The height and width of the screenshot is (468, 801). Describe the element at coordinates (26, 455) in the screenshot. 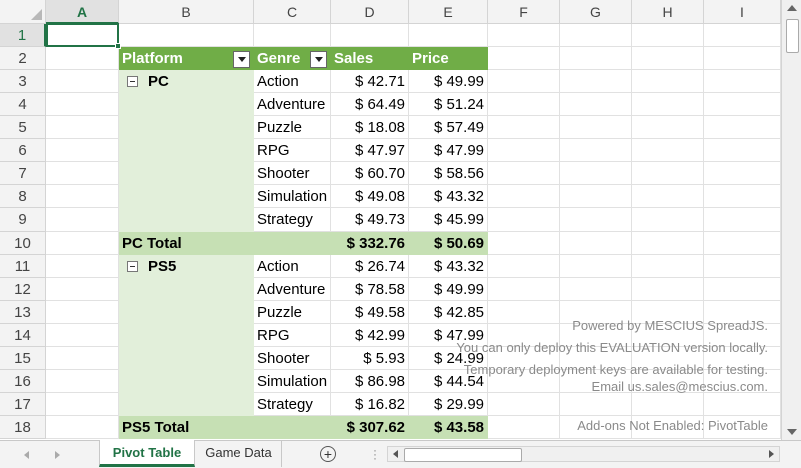

I see `tab-scroll-left-icon` at that location.